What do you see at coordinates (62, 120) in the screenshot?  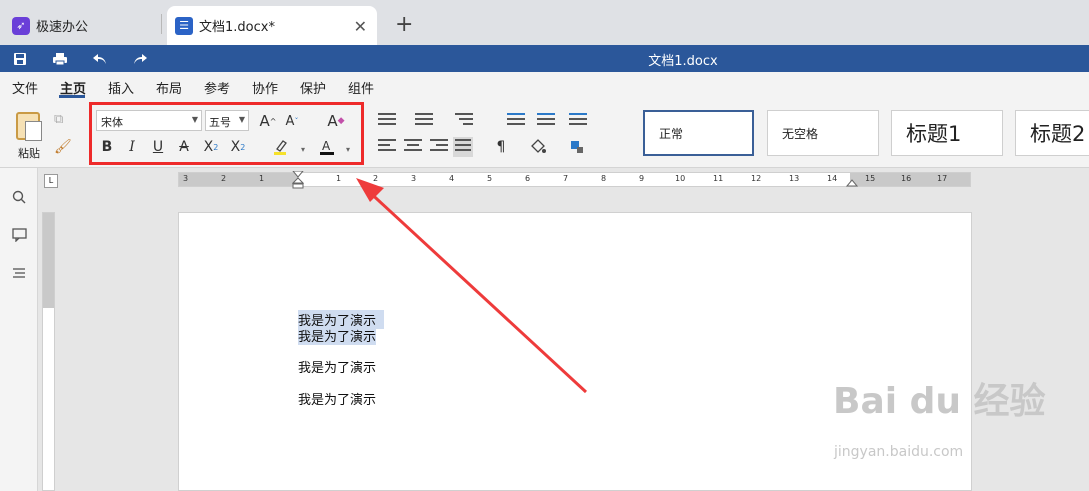 I see `copy-icon: ⧉` at bounding box center [62, 120].